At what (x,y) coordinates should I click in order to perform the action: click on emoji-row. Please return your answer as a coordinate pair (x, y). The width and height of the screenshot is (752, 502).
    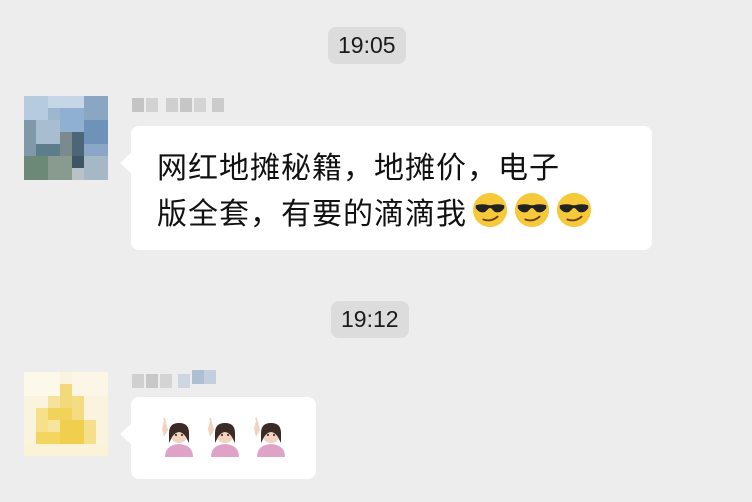
    Looking at the image, I should click on (228, 439).